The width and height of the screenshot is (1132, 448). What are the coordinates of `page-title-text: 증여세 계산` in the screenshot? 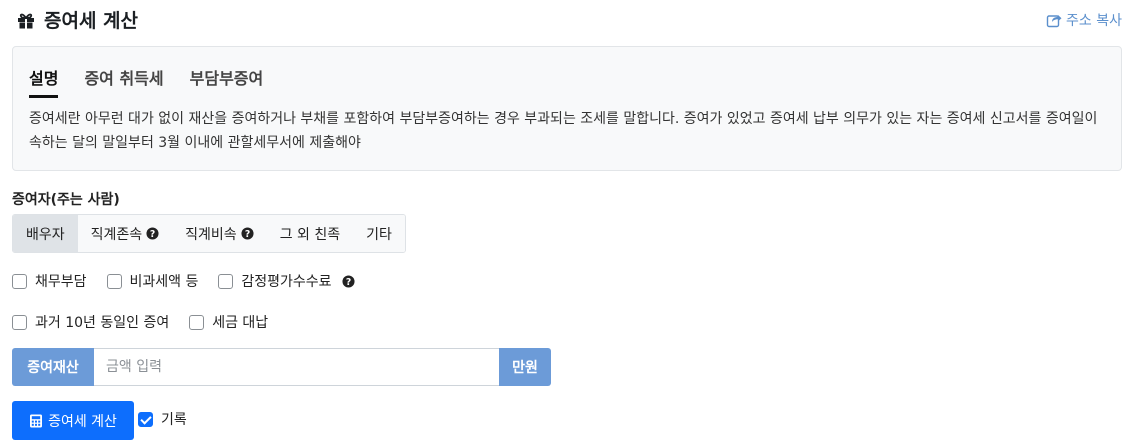 It's located at (91, 21).